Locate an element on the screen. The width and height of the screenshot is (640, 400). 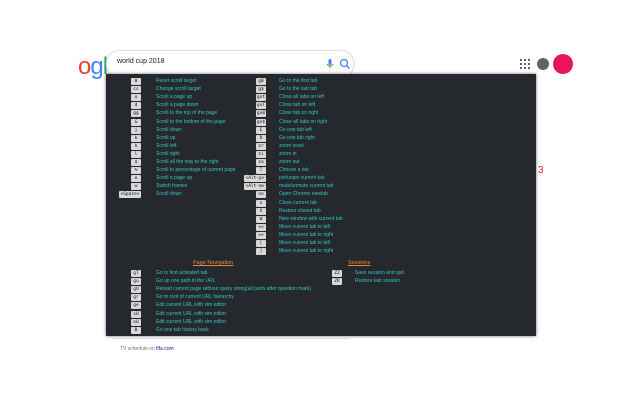
search-icon is located at coordinates (345, 64).